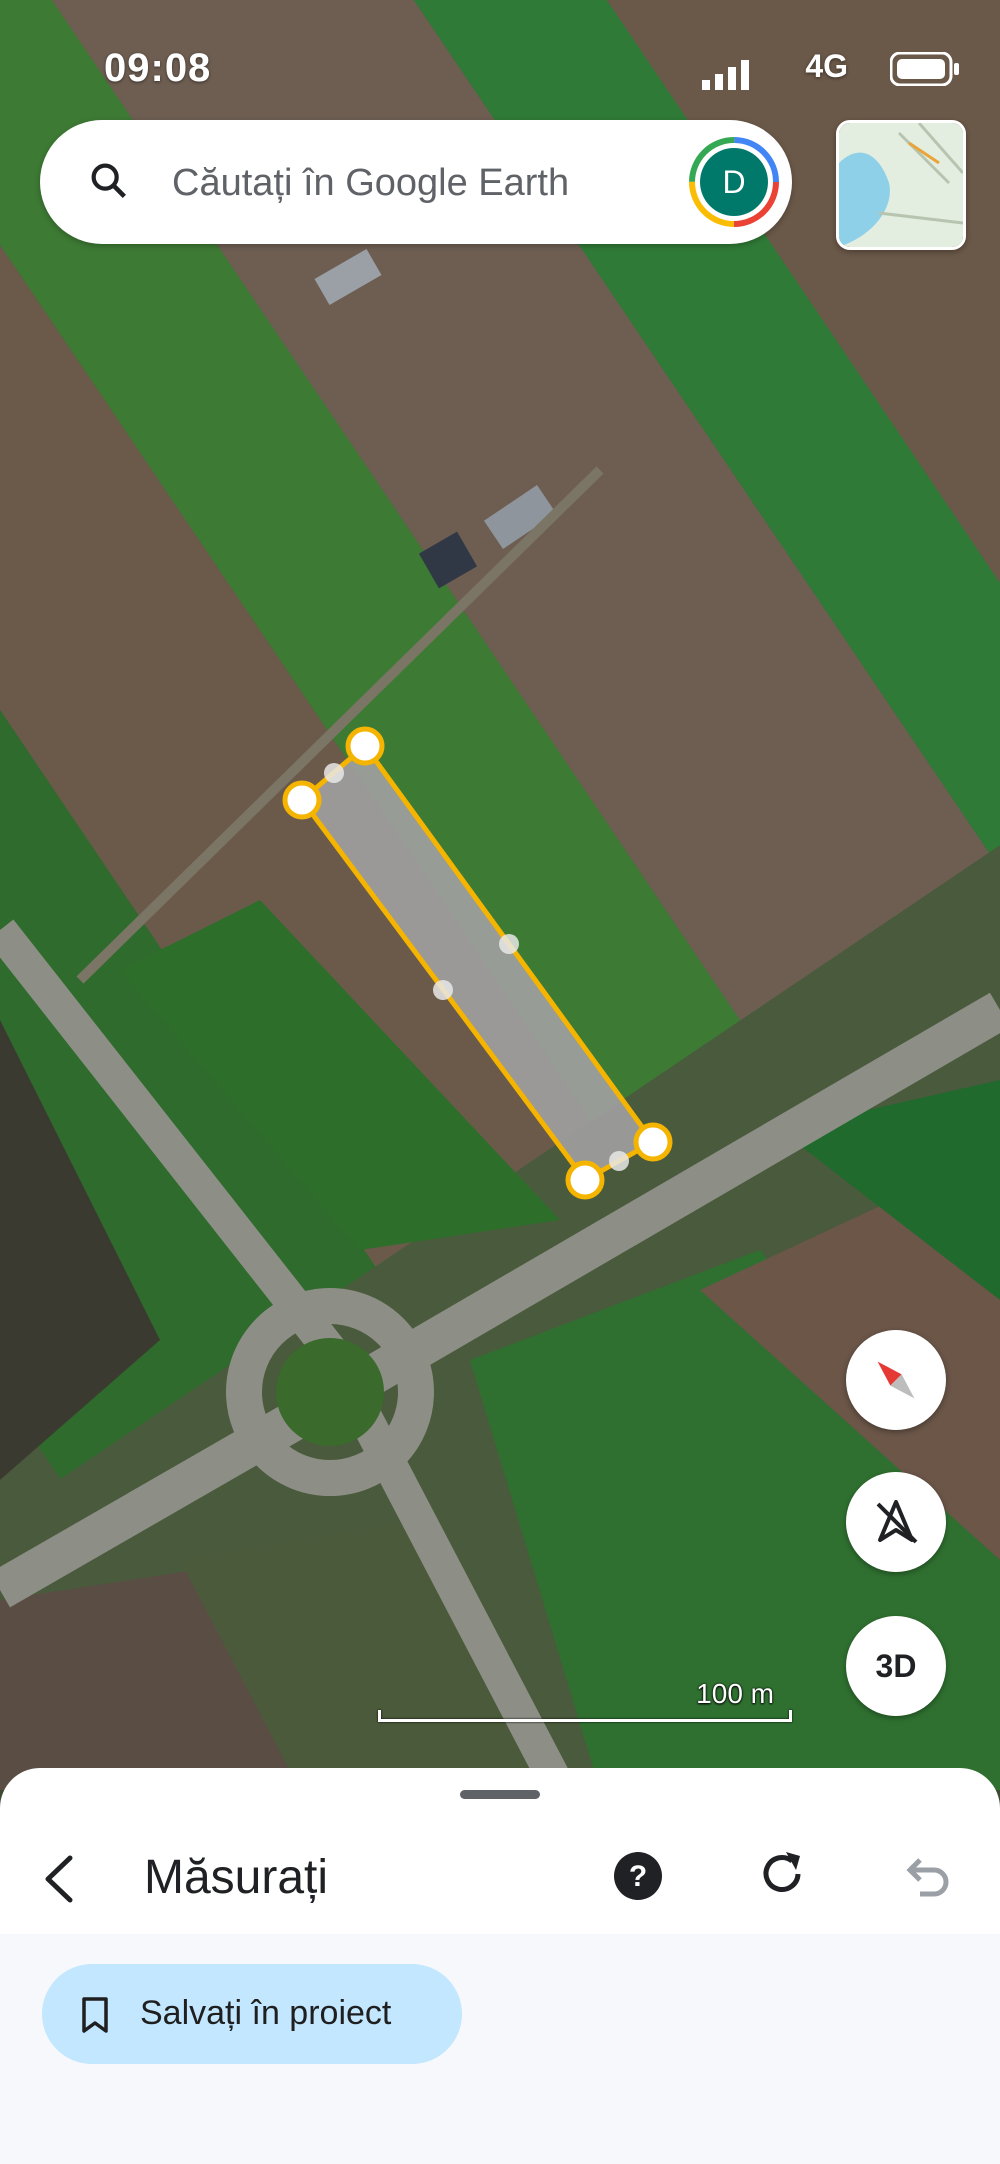 This screenshot has height=2164, width=1000. I want to click on nav-off-icon, so click(897, 1522).